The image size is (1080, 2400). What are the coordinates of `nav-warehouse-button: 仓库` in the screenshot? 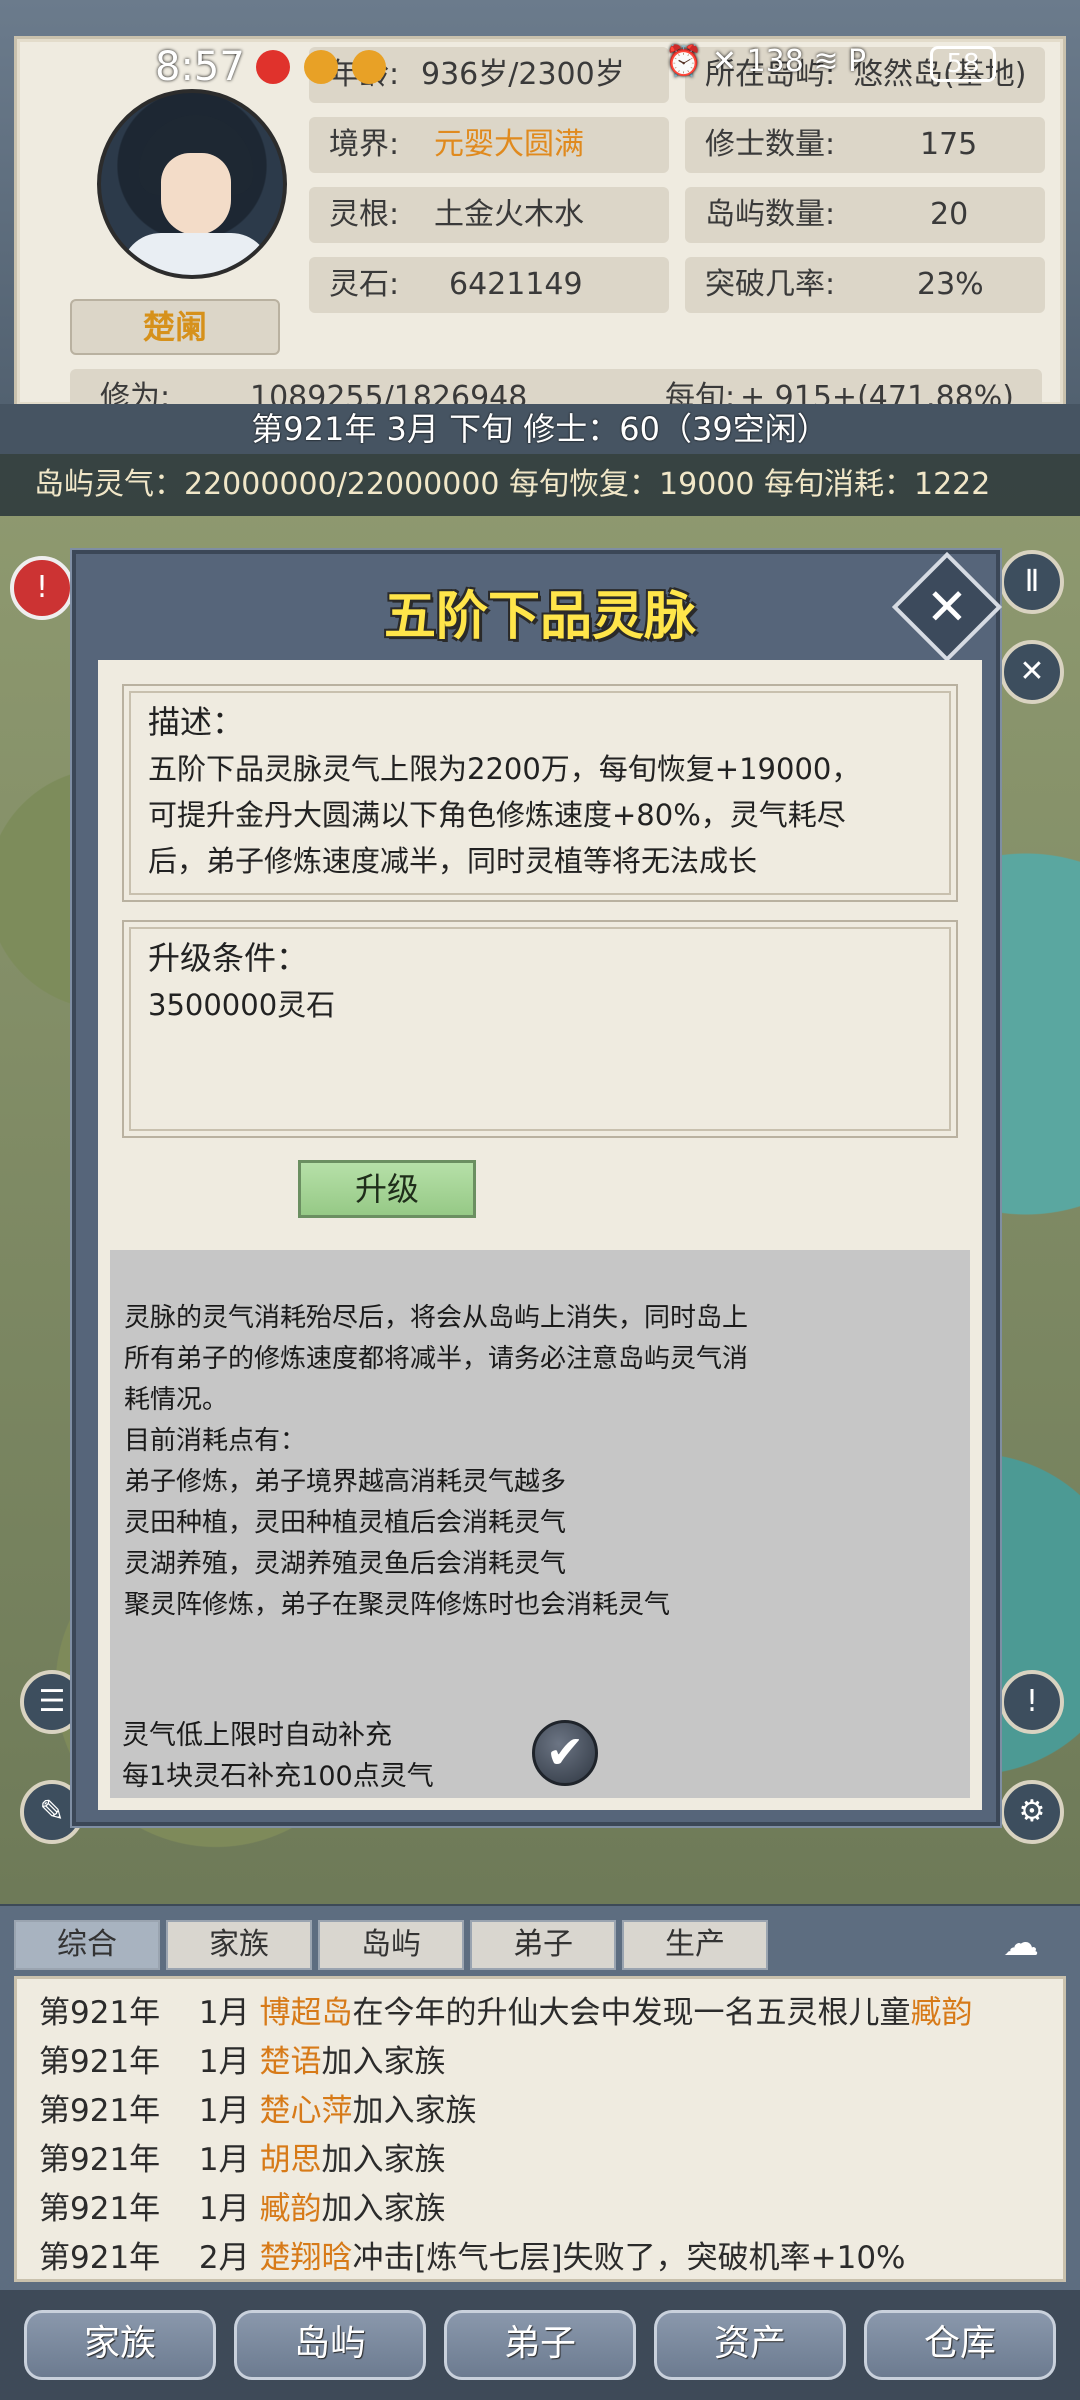 It's located at (960, 2345).